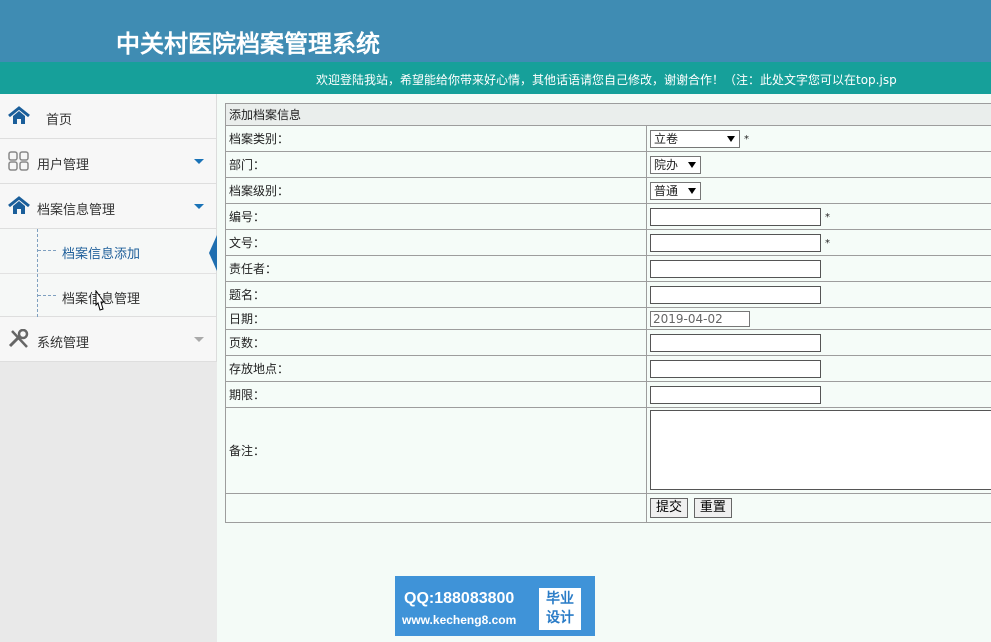 Image resolution: width=991 pixels, height=642 pixels. Describe the element at coordinates (735, 368) in the screenshot. I see `location-input` at that location.